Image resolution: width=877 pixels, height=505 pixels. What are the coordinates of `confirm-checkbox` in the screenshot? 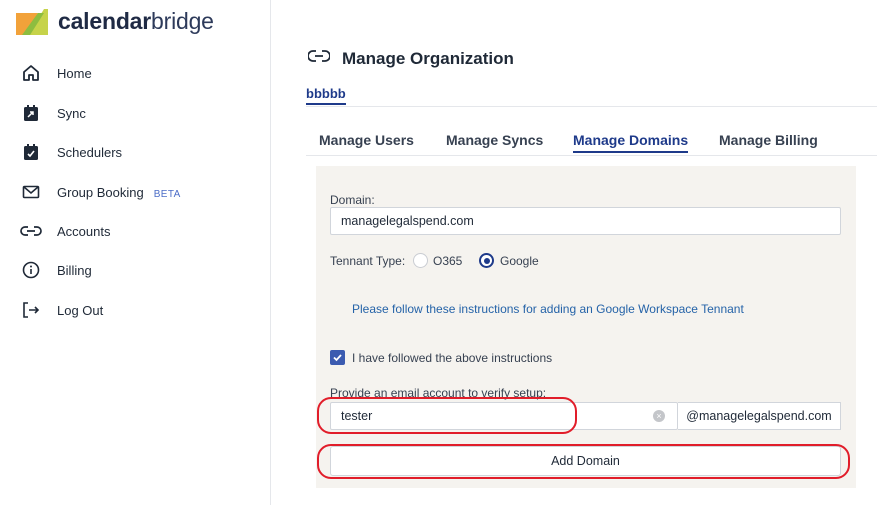 It's located at (337, 357).